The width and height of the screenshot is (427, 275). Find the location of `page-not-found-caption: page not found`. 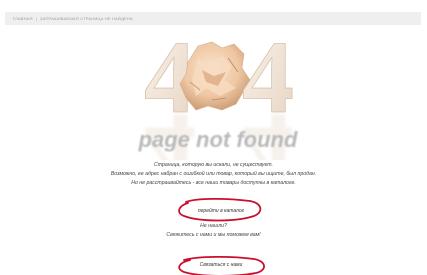

page-not-found-caption: page not found is located at coordinates (218, 139).